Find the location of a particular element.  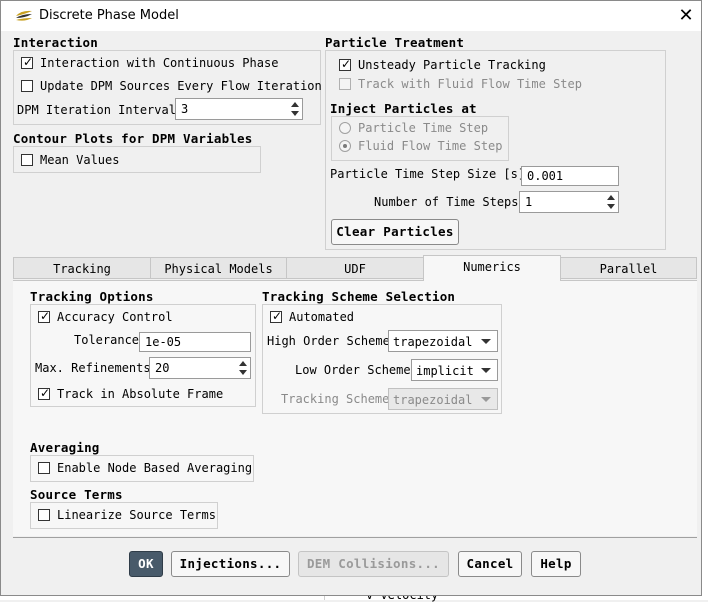

node-based-averaging-label: Enable Node Based Averaging is located at coordinates (155, 468).